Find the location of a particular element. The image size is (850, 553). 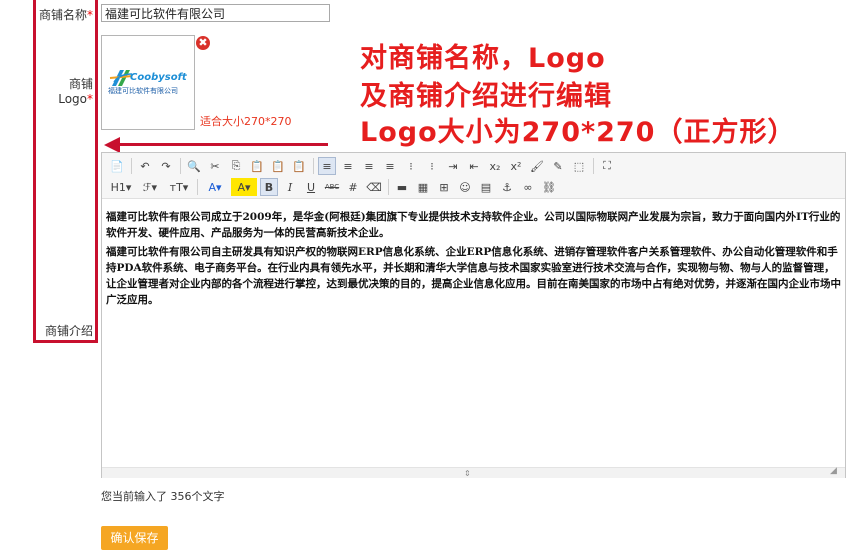

align-center-icon: ≡ is located at coordinates (348, 166).